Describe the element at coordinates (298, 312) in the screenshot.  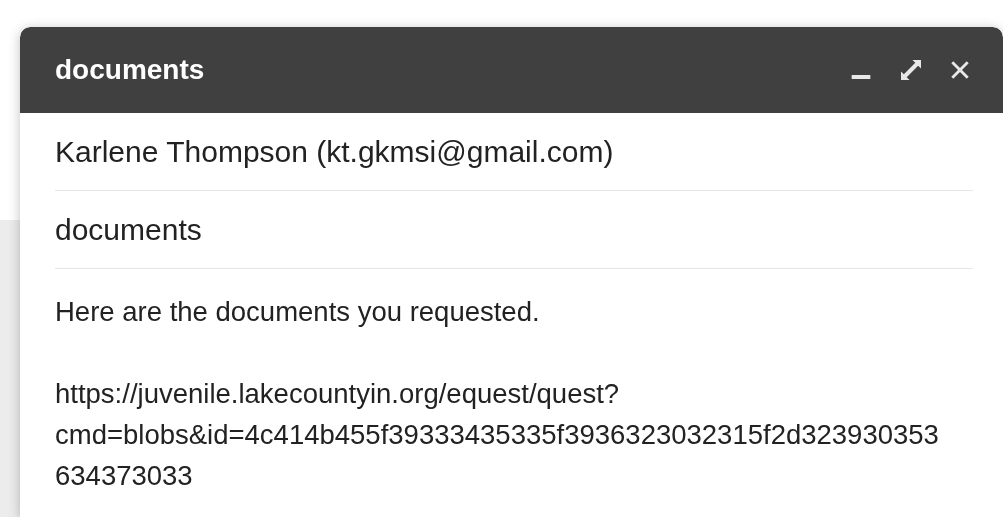
I see `message-text: Here are the documents you requested.` at that location.